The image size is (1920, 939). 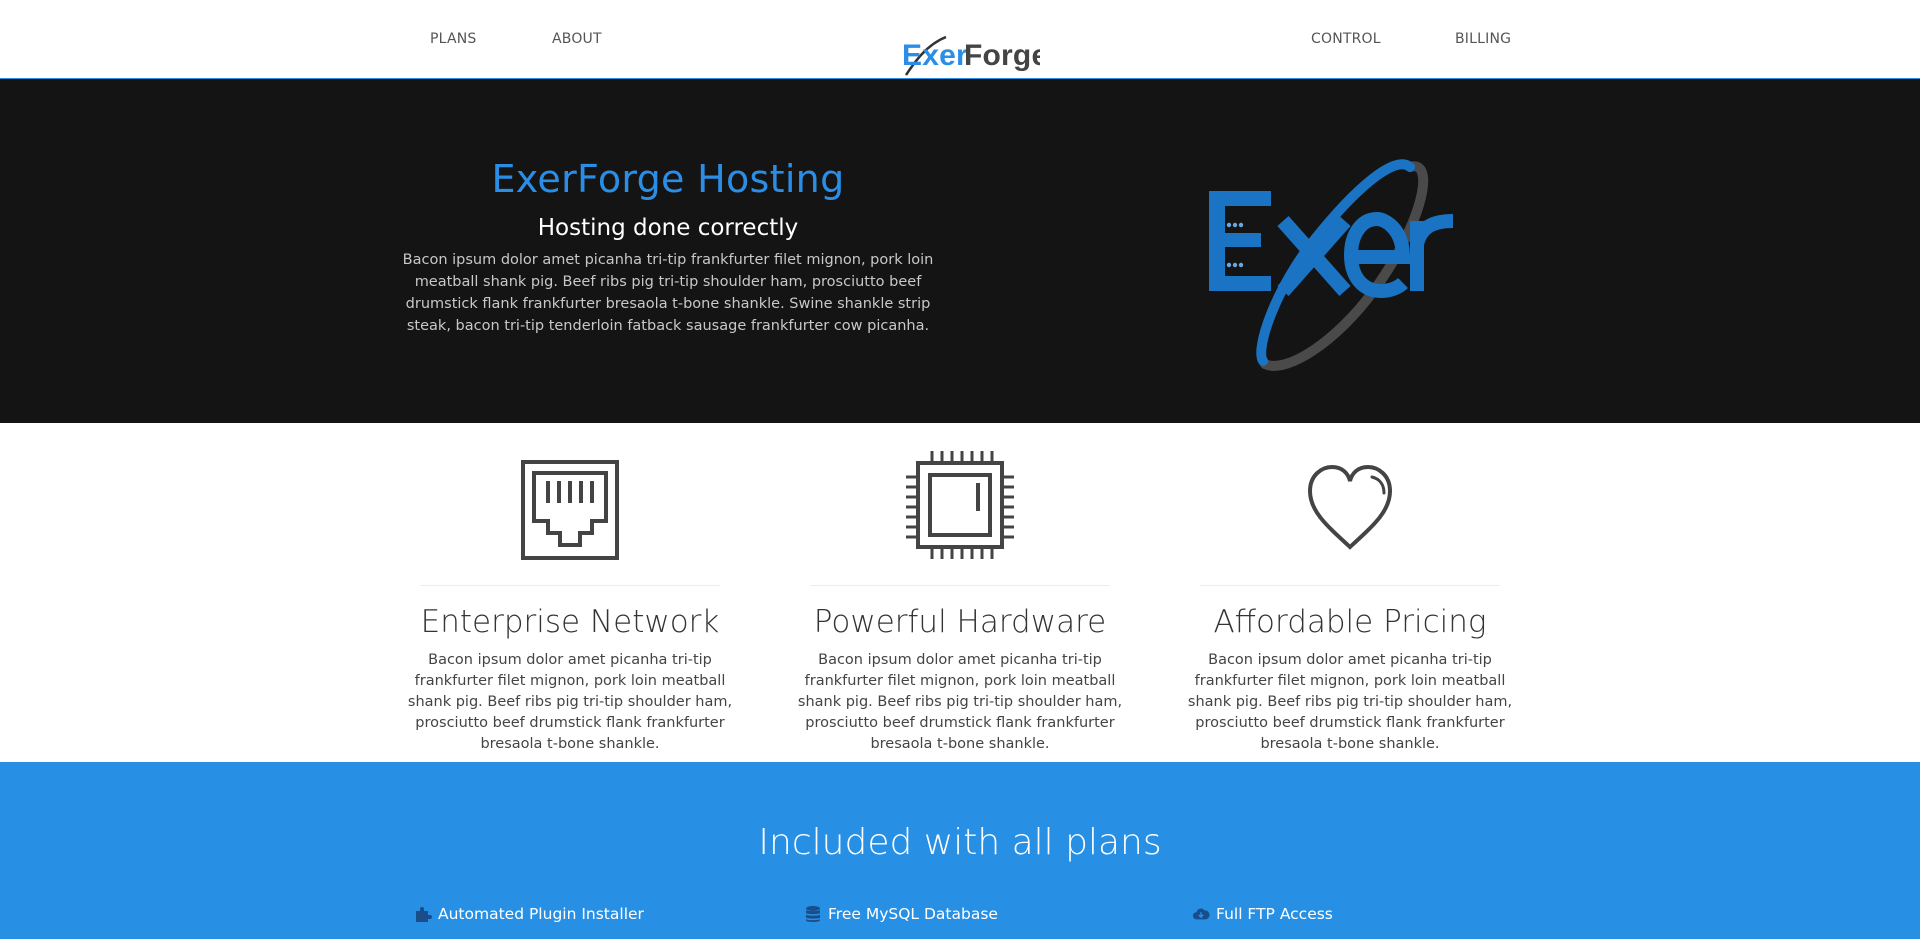 What do you see at coordinates (1002, 55) in the screenshot?
I see `logo-text-forge: Forge` at bounding box center [1002, 55].